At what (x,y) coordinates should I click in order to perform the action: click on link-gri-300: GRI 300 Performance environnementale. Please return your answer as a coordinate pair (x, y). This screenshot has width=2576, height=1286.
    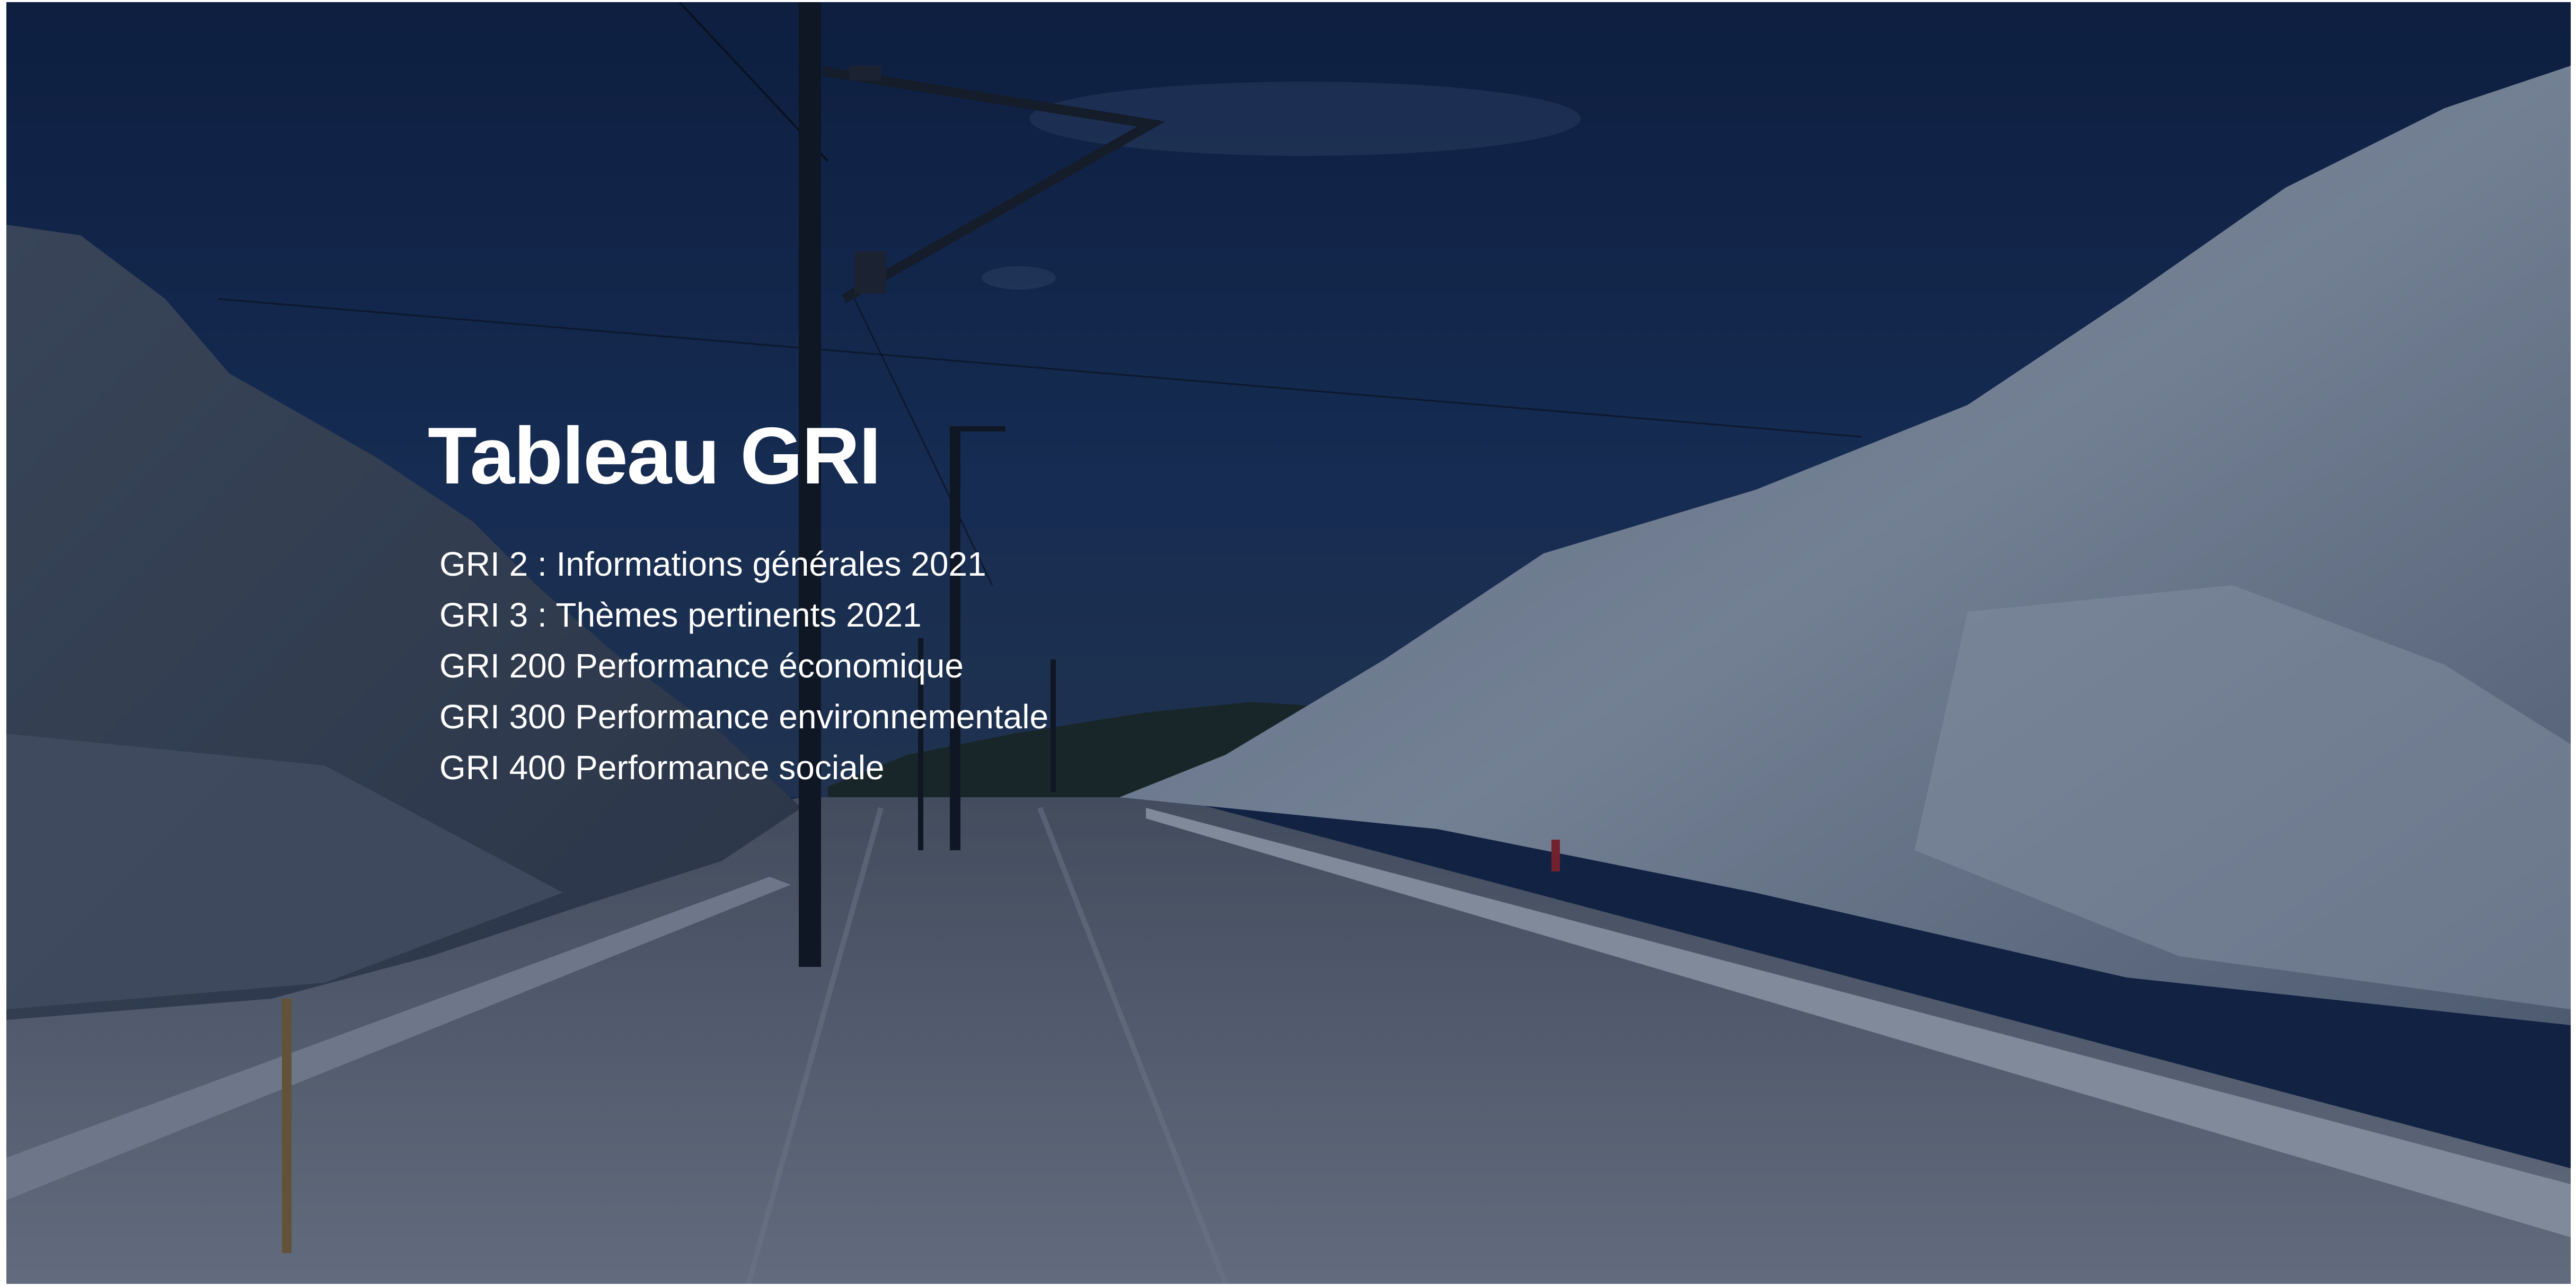
    Looking at the image, I should click on (857, 716).